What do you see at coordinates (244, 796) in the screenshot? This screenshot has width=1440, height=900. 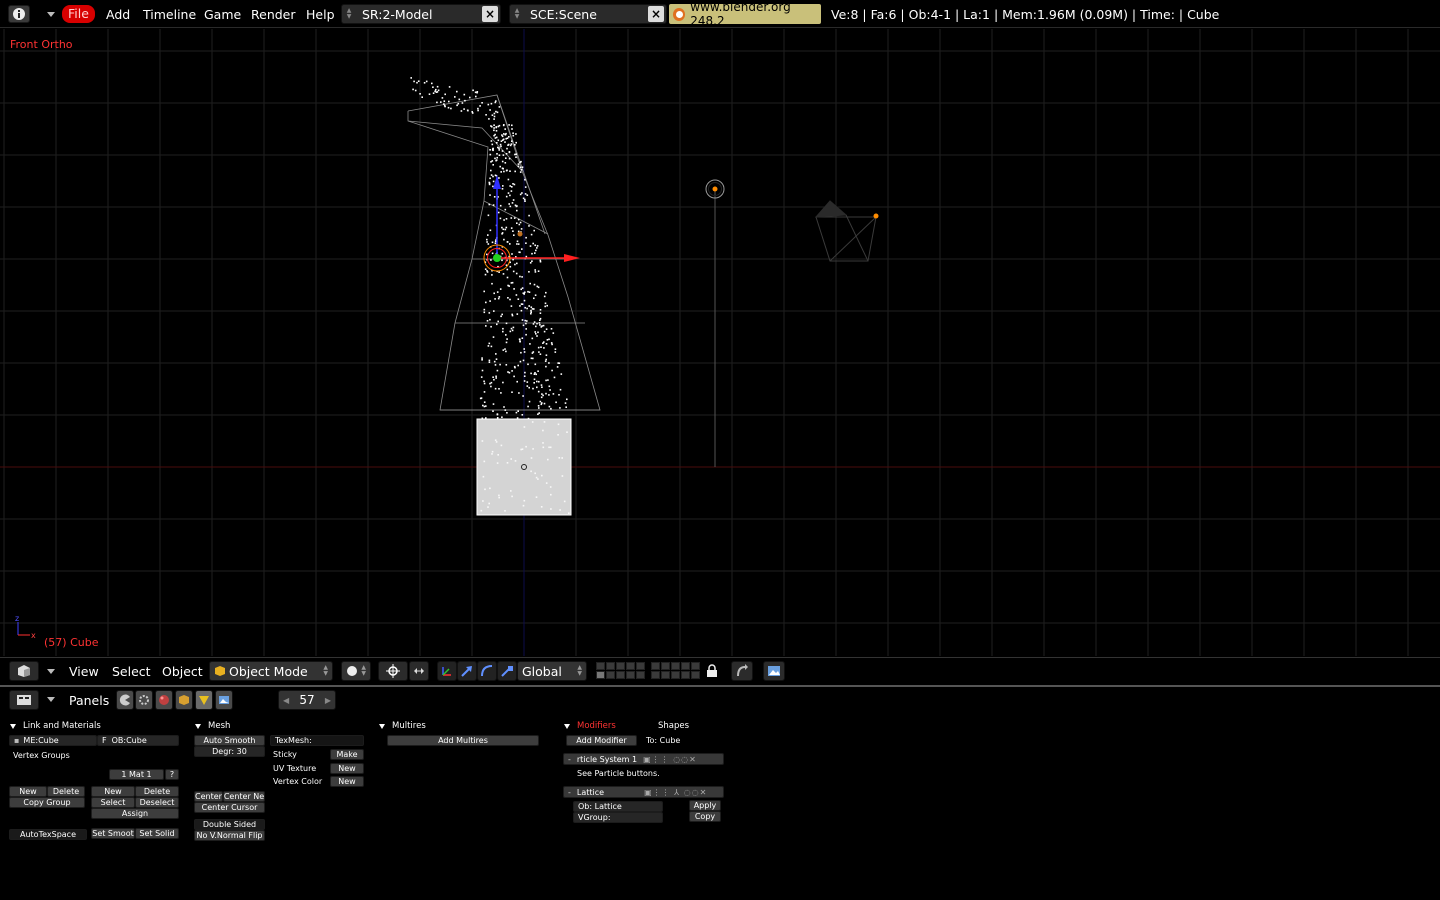 I see `center-new-button: Center Ne` at bounding box center [244, 796].